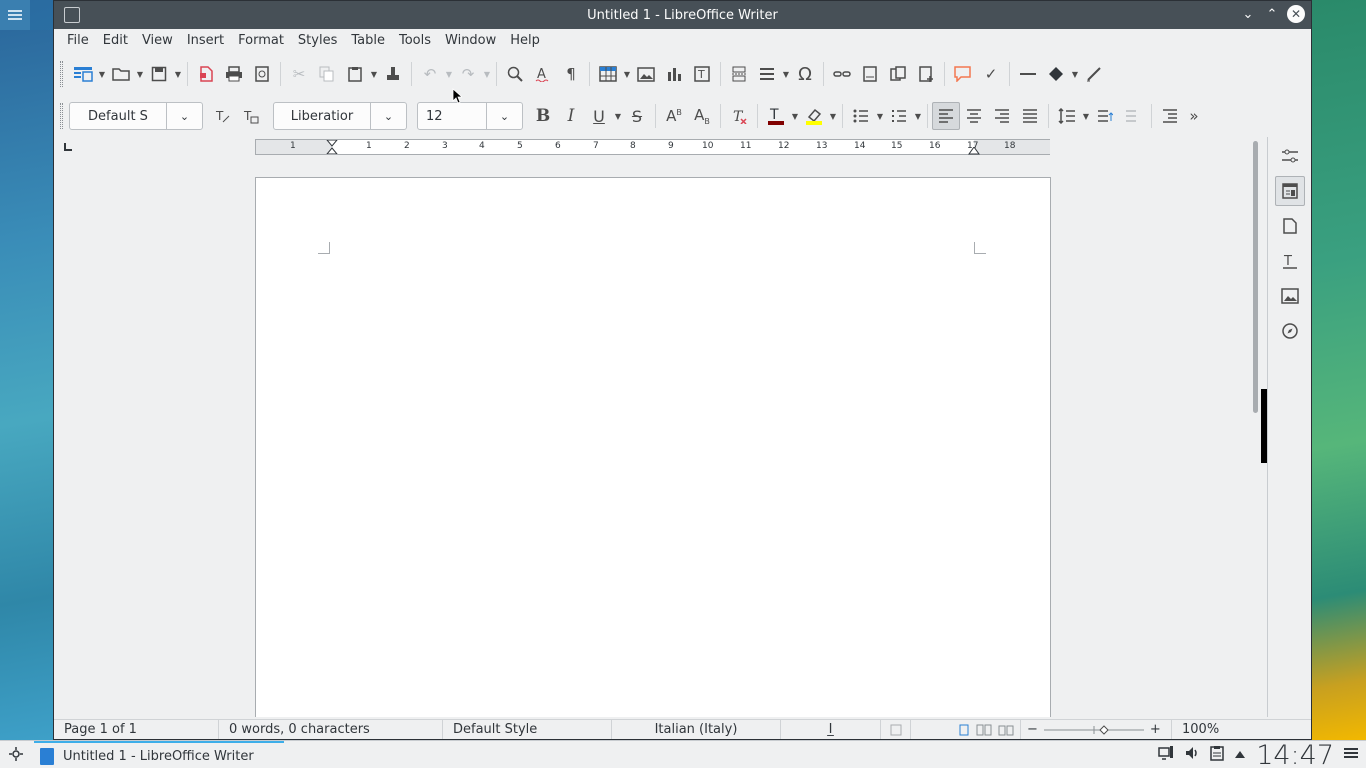 The width and height of the screenshot is (1366, 768). Describe the element at coordinates (795, 116) in the screenshot. I see `font-color-dropdown: ▼` at that location.